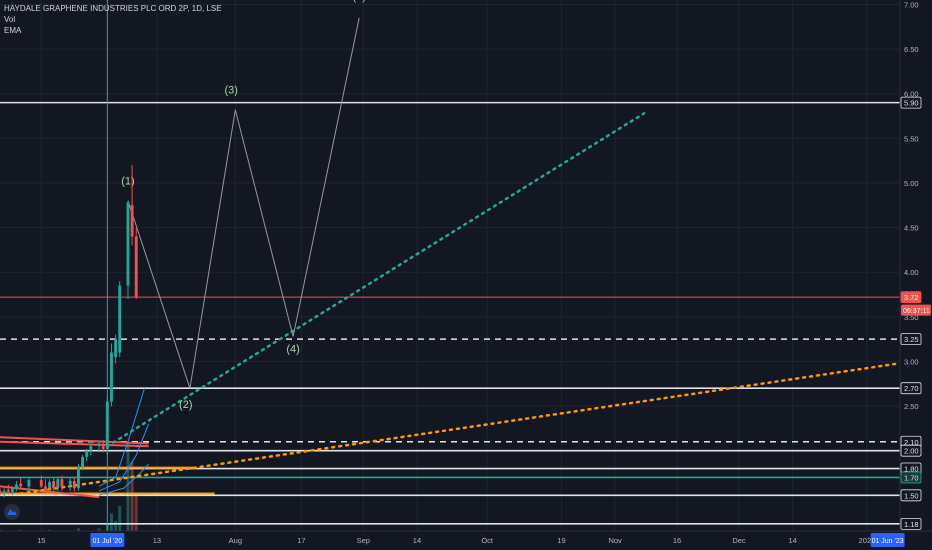 The width and height of the screenshot is (932, 550). What do you see at coordinates (230, 91) in the screenshot?
I see `wave-label: (3)` at bounding box center [230, 91].